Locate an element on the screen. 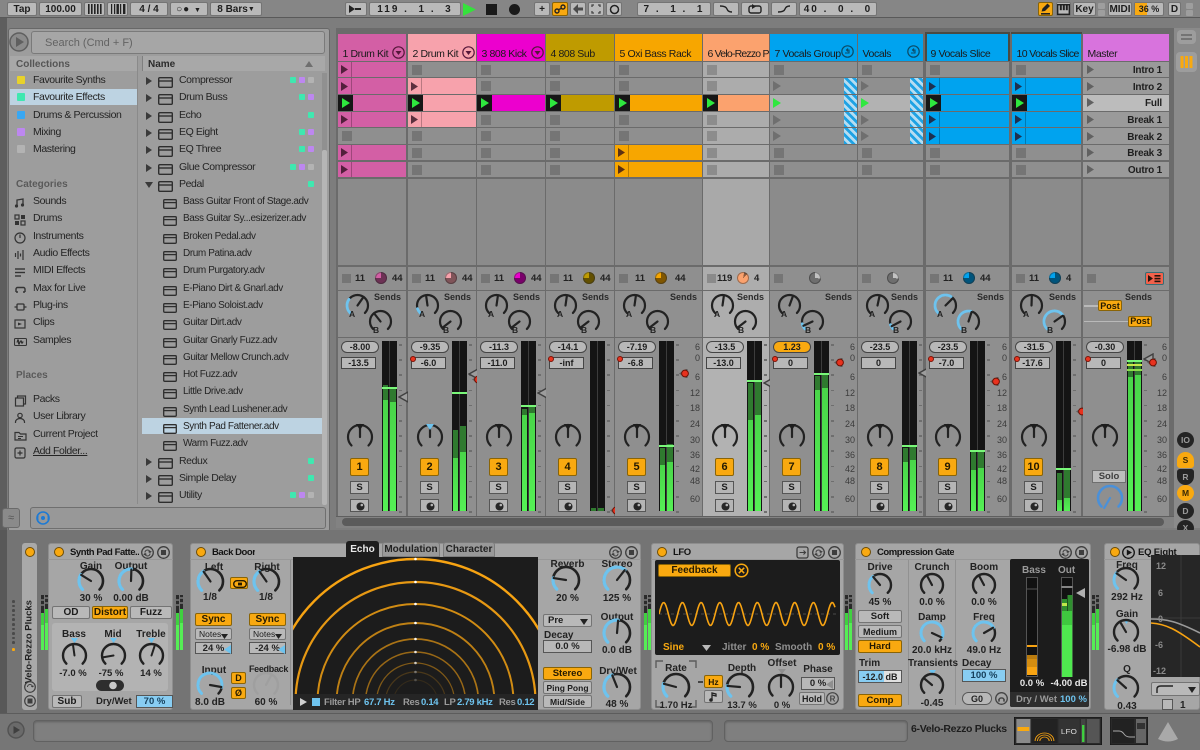 The width and height of the screenshot is (1200, 750). svg-text: 0 is located at coordinates (1160, 619).